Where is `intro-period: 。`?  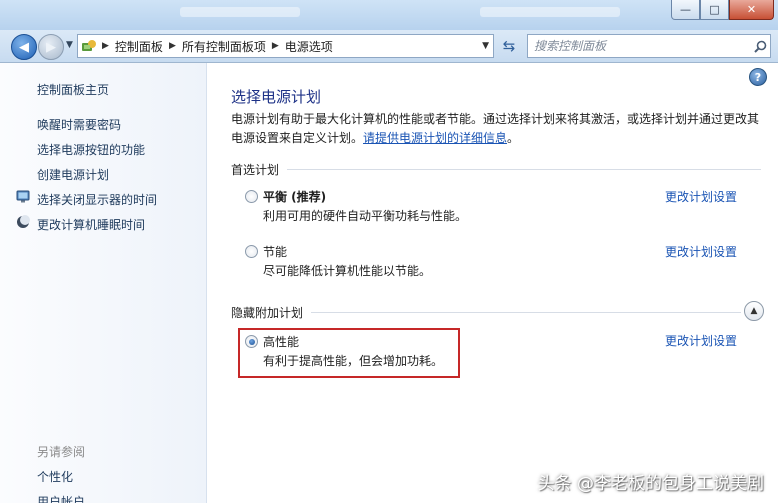 intro-period: 。 is located at coordinates (513, 138).